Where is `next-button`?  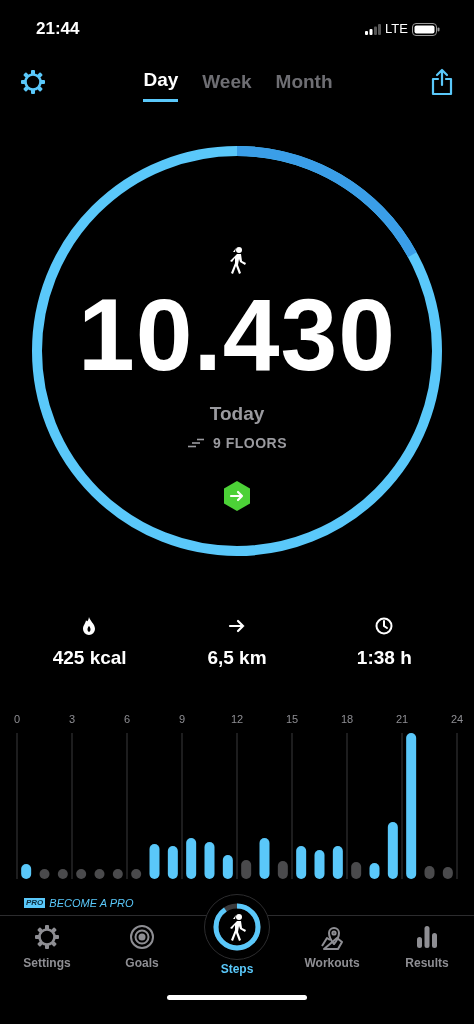 next-button is located at coordinates (237, 495).